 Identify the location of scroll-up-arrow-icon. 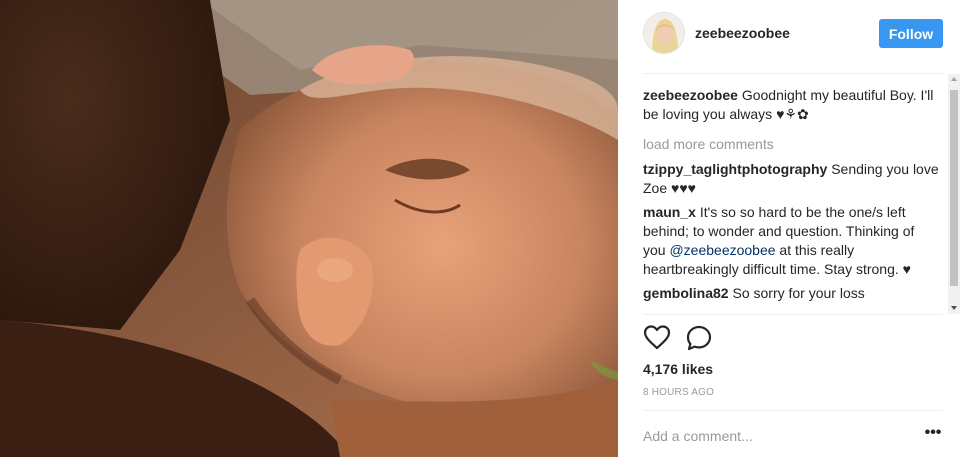
(954, 79).